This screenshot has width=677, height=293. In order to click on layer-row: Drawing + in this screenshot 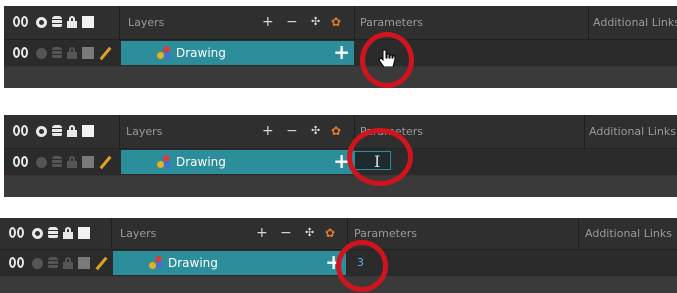, I will do `click(340, 54)`.